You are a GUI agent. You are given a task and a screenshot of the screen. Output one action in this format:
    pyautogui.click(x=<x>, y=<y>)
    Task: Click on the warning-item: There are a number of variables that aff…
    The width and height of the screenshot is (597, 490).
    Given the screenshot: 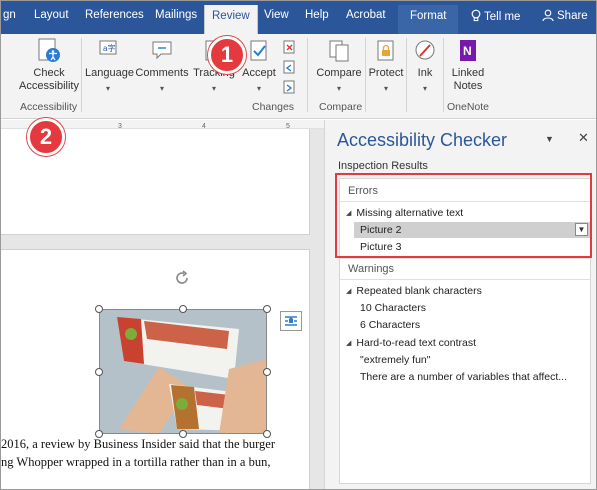 What is the action you would take?
    pyautogui.click(x=463, y=377)
    